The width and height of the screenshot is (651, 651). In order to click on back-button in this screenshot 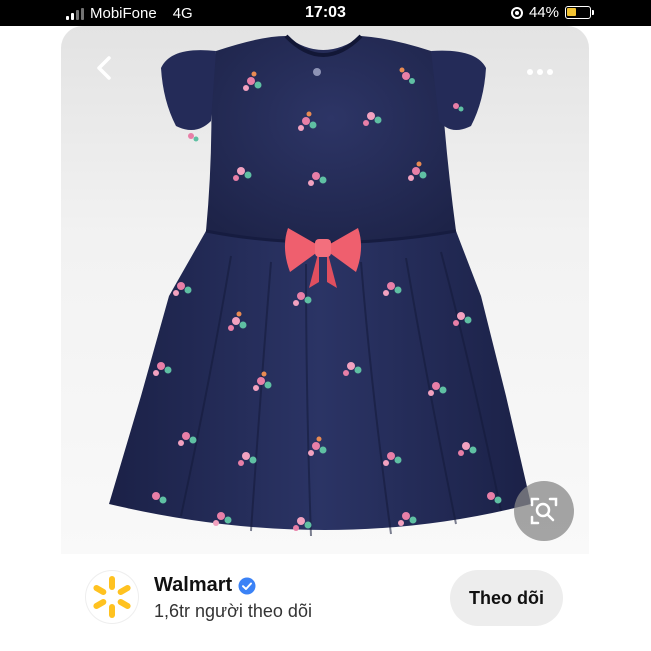, I will do `click(105, 68)`.